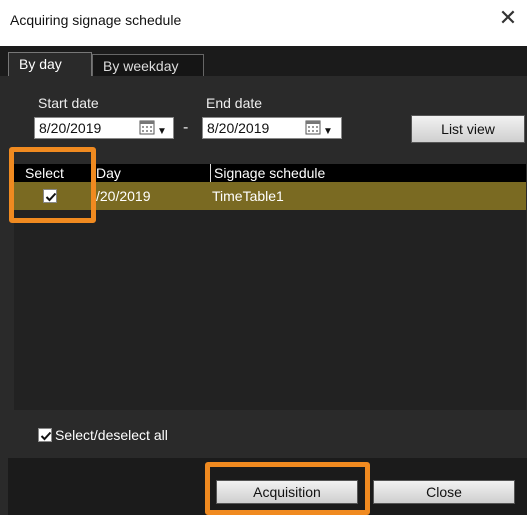  What do you see at coordinates (70, 128) in the screenshot?
I see `start-date-value: 8/20/2019` at bounding box center [70, 128].